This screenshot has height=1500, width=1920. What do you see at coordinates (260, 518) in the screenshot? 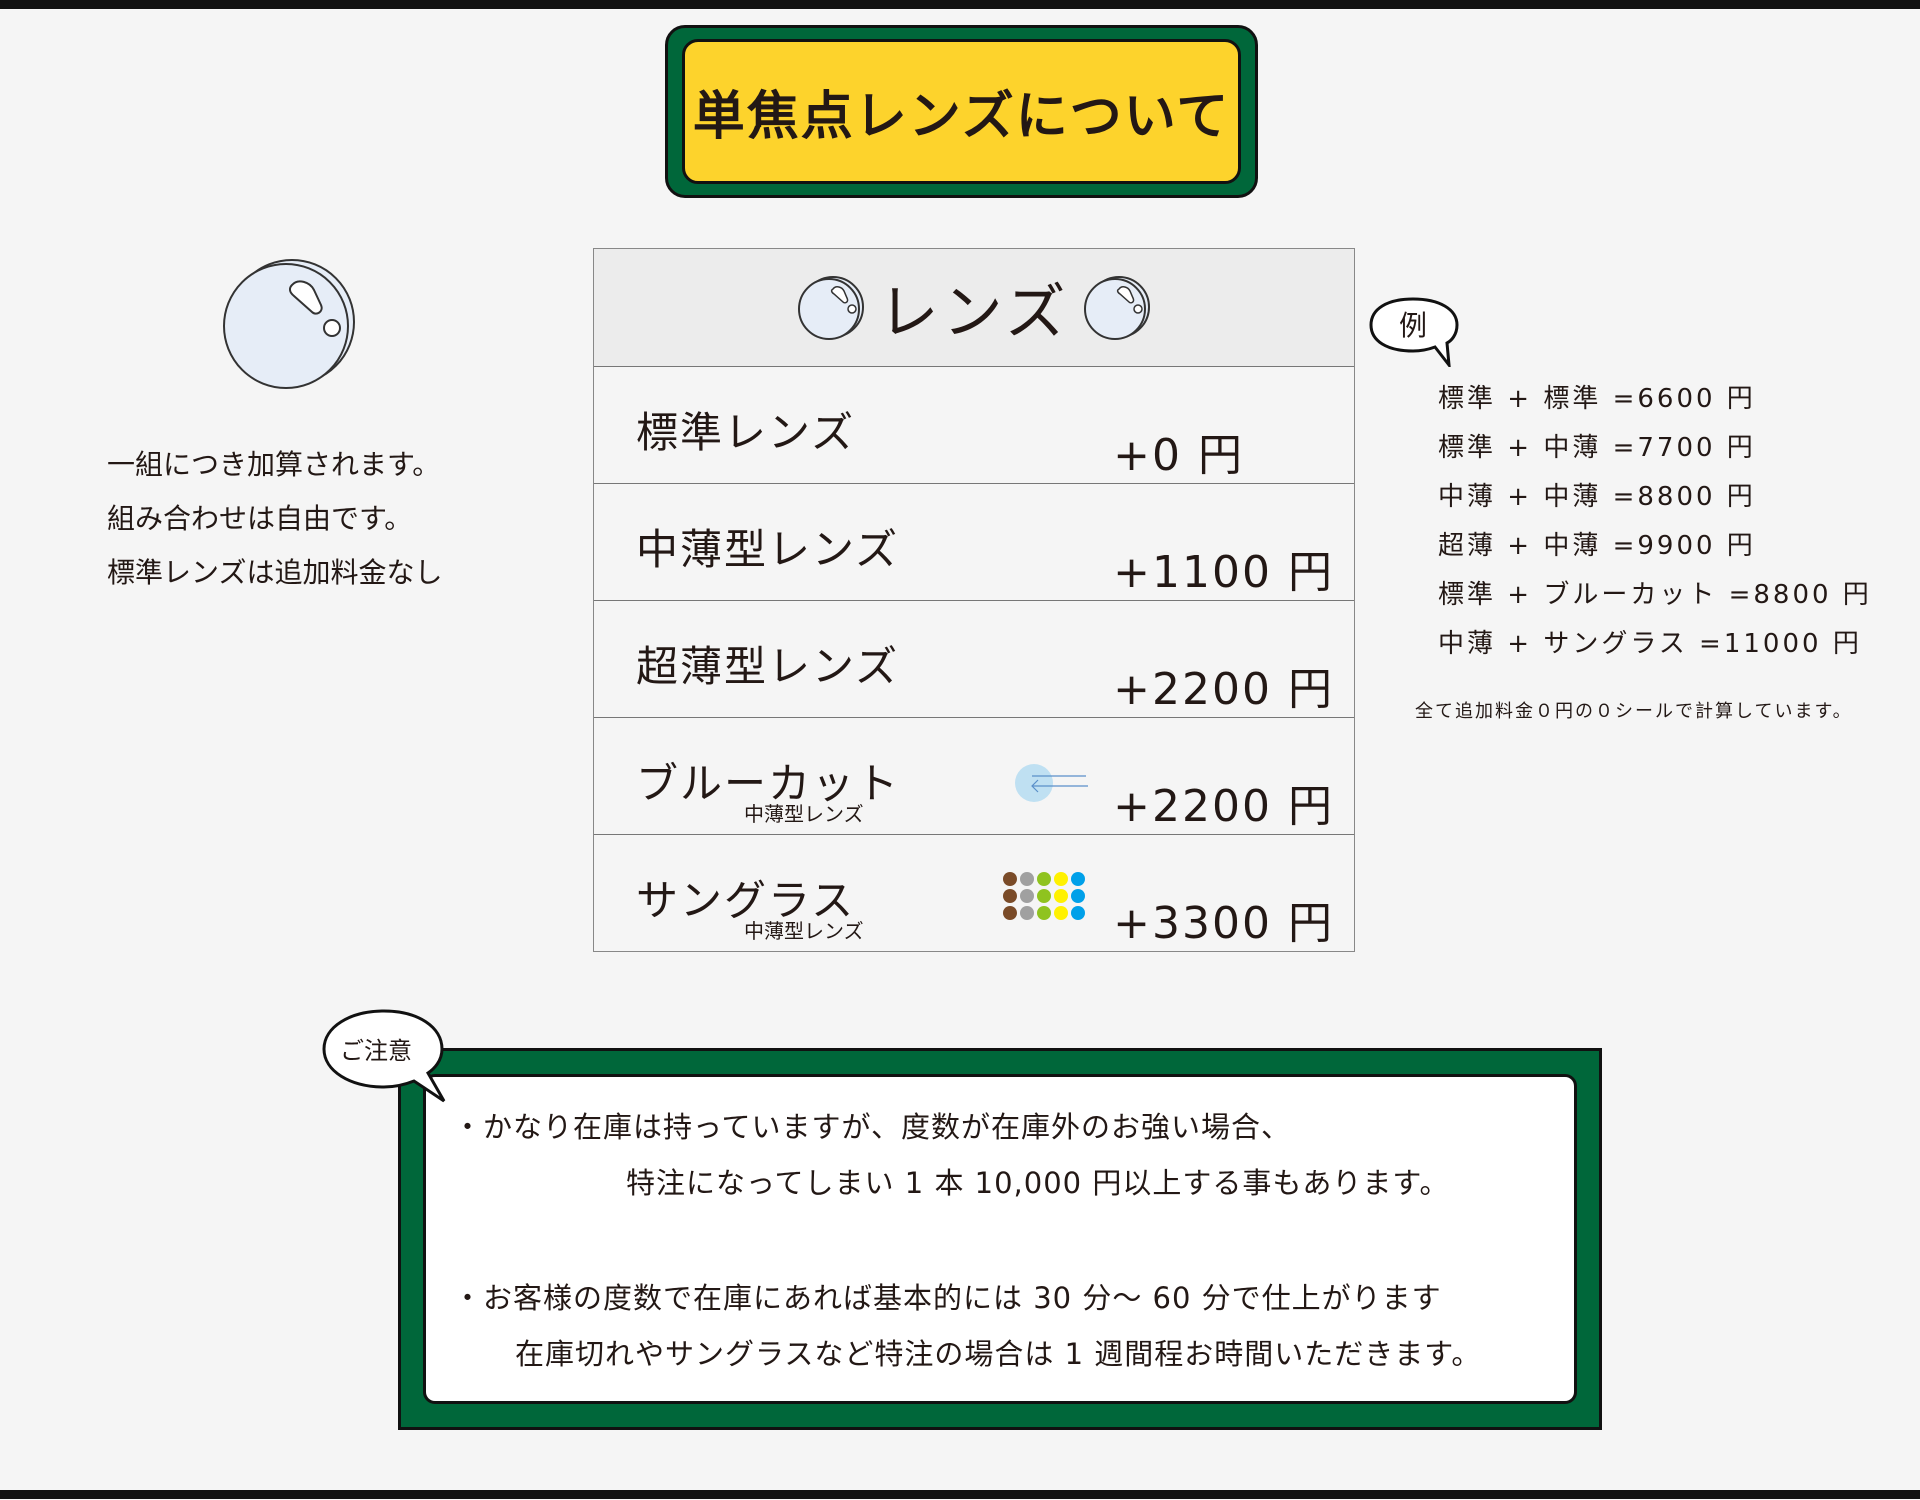
I see `note-line: 組み合わせは自由です。` at bounding box center [260, 518].